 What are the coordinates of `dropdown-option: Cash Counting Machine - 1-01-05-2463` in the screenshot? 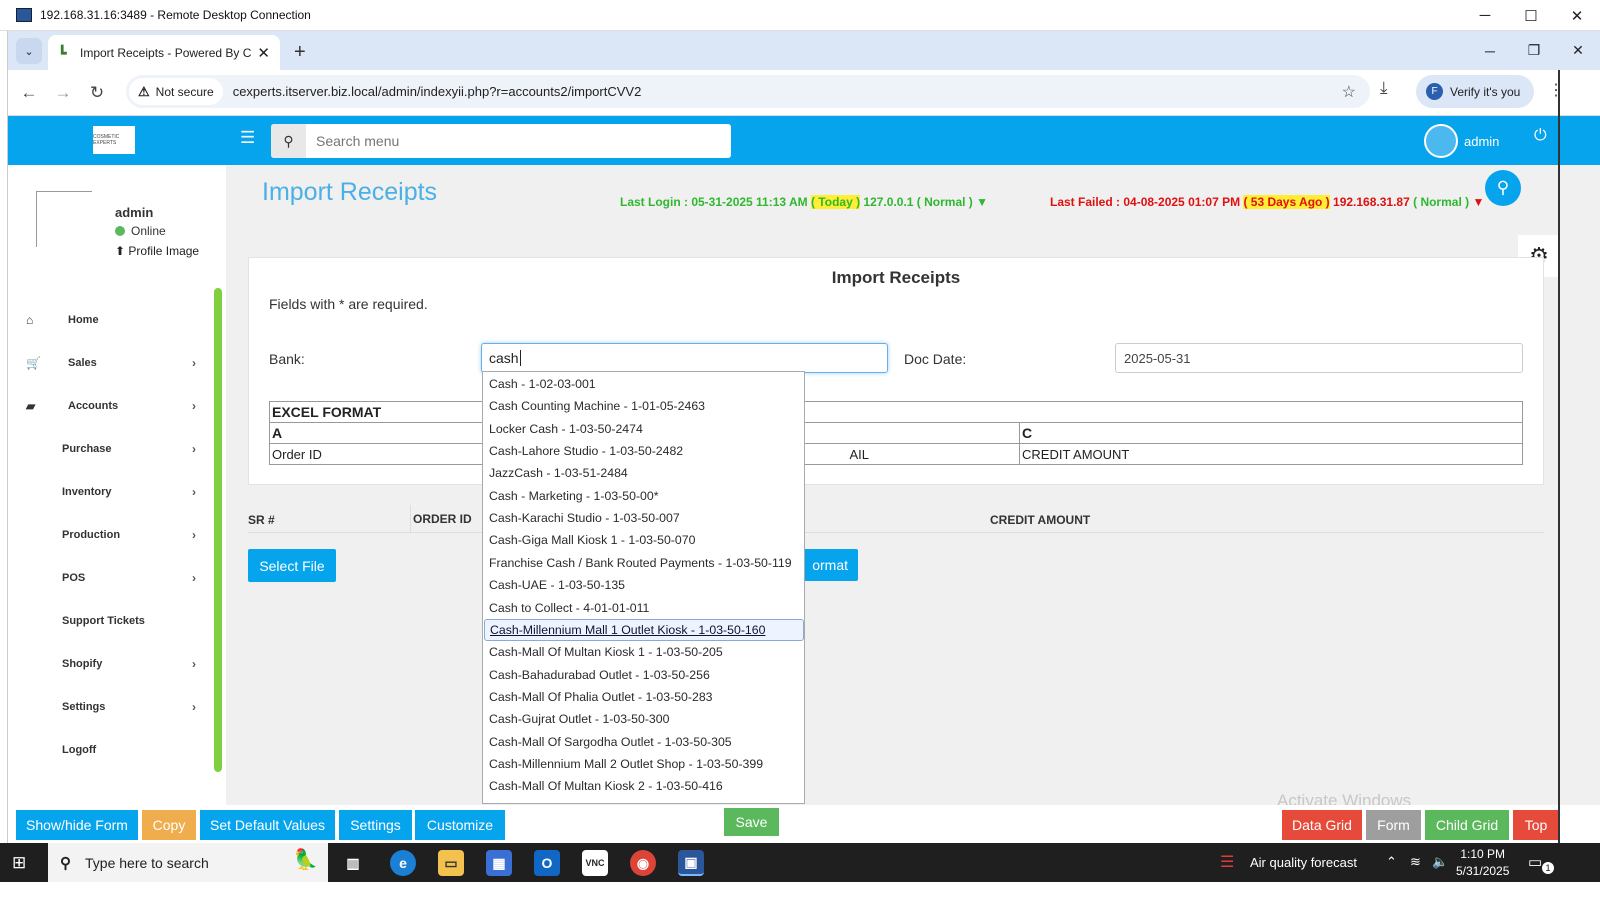 It's located at (644, 406).